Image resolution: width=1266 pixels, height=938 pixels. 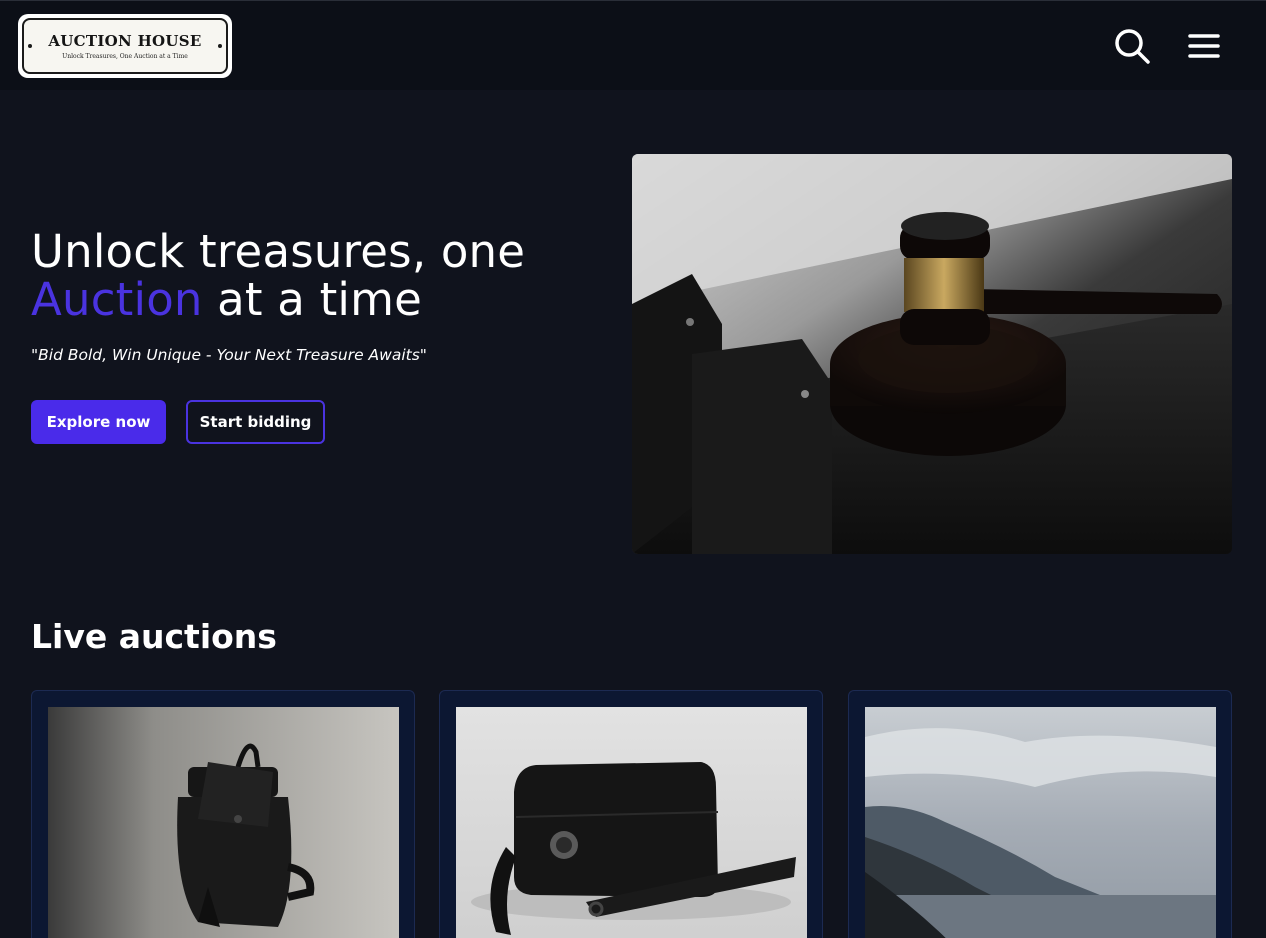 I want to click on black-clutch-bag-photo, so click(x=631, y=822).